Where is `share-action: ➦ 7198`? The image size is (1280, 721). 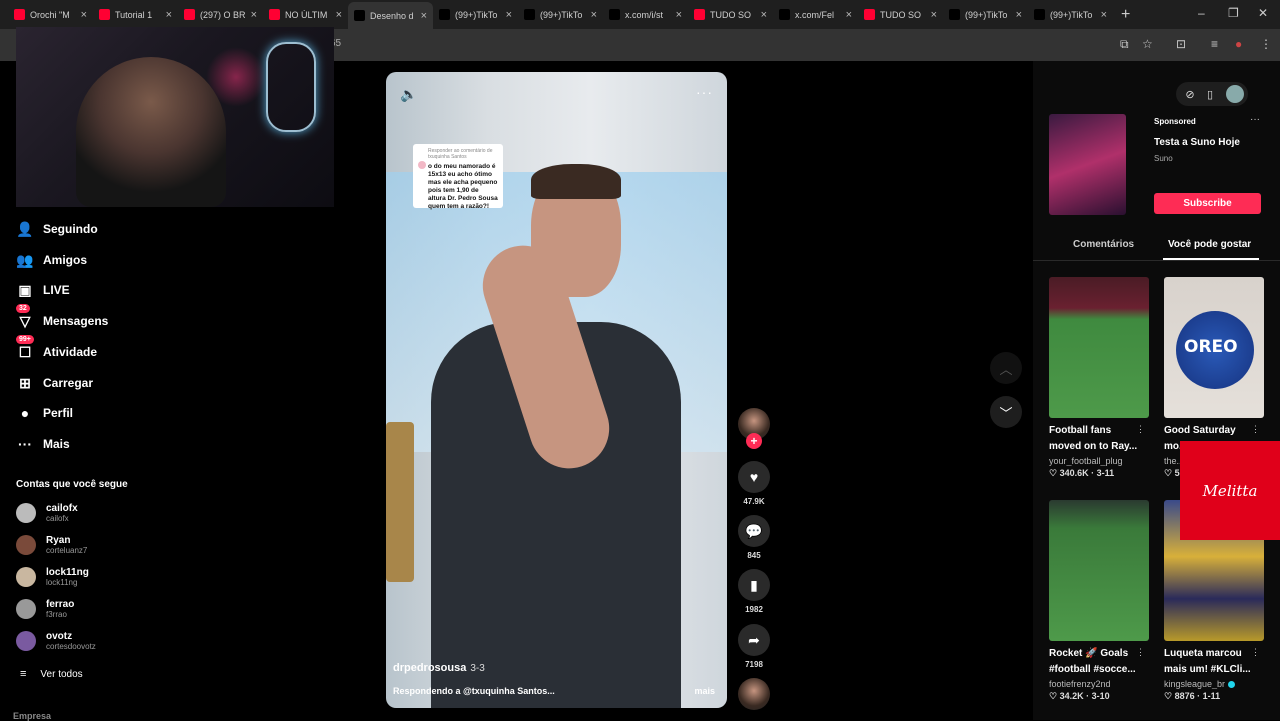 share-action: ➦ 7198 is located at coordinates (754, 646).